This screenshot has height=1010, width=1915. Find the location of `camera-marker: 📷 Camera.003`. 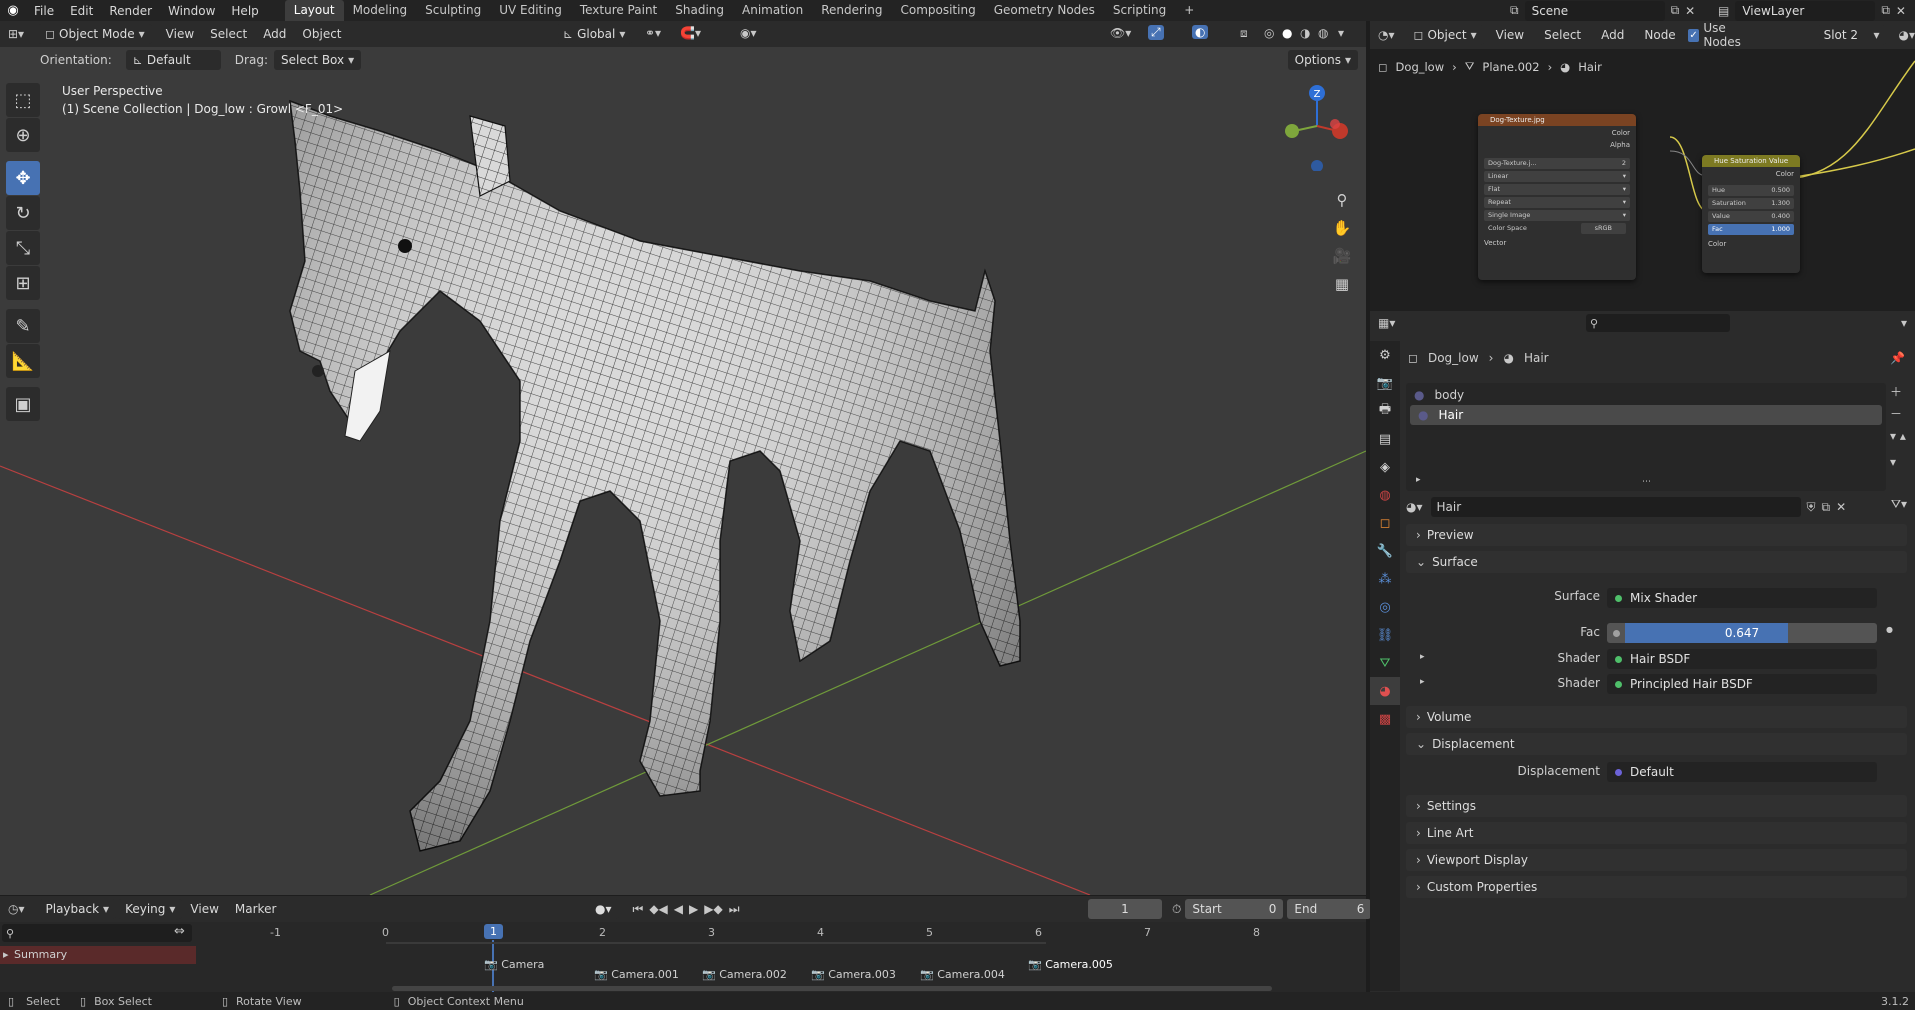

camera-marker: 📷 Camera.003 is located at coordinates (853, 974).